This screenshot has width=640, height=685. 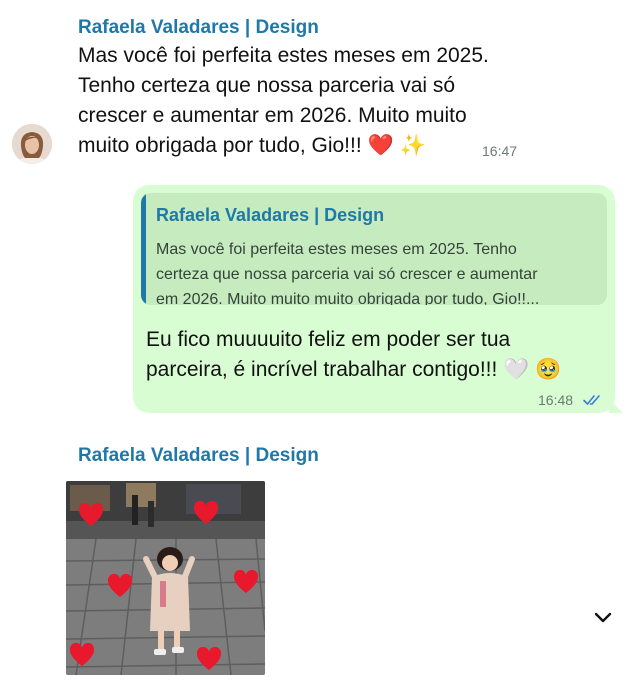 I want to click on message-line: muito obrigada por tudo, Gio!!! ❤️ ✨, so click(x=252, y=145).